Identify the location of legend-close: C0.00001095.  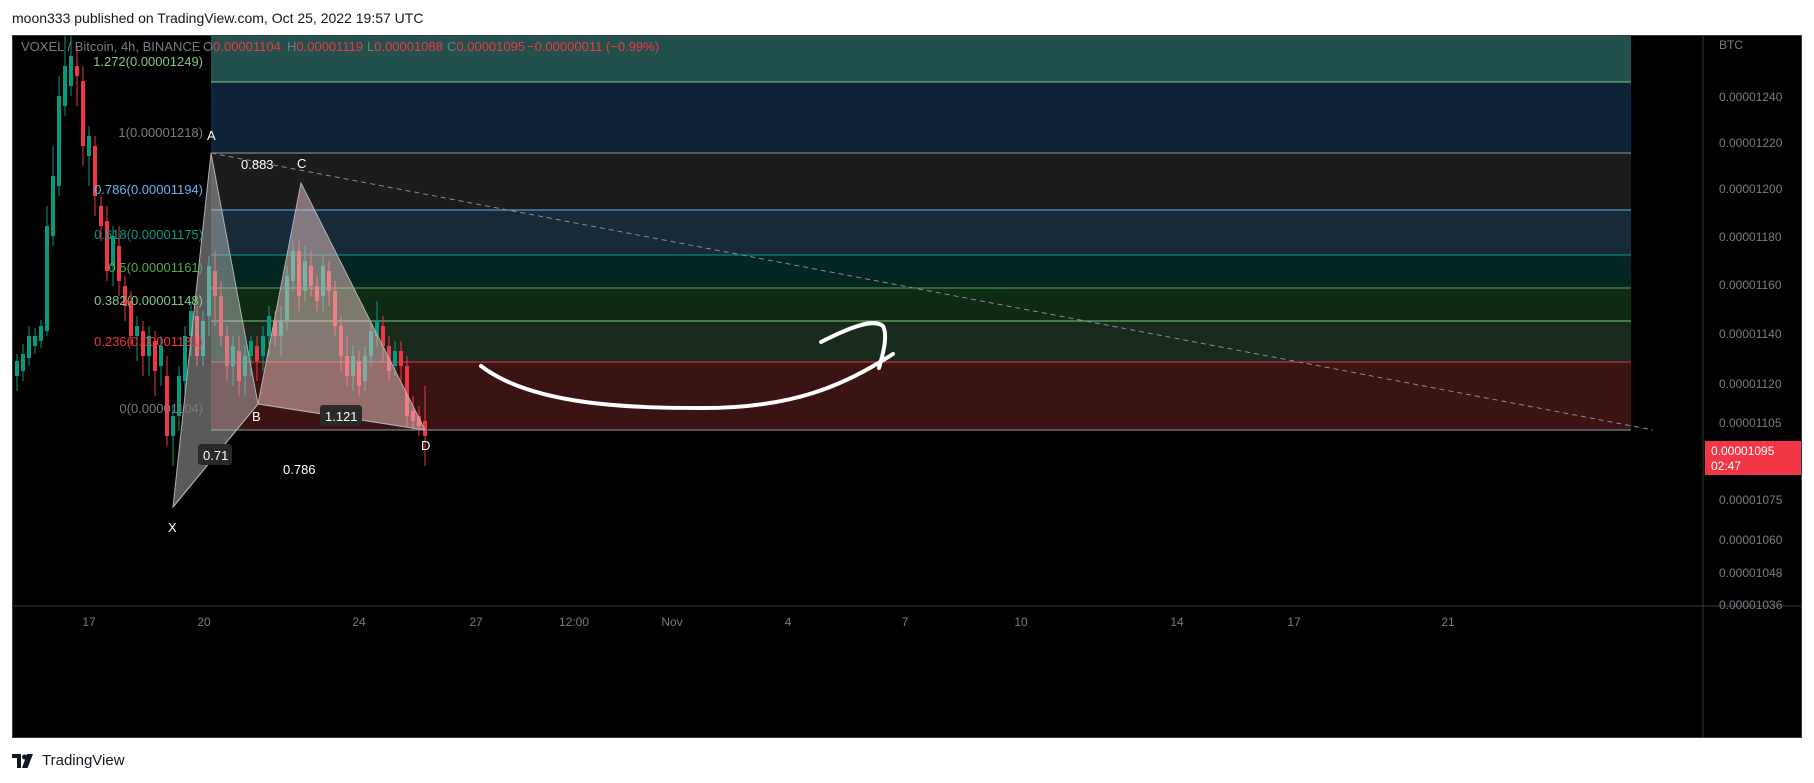
(486, 46).